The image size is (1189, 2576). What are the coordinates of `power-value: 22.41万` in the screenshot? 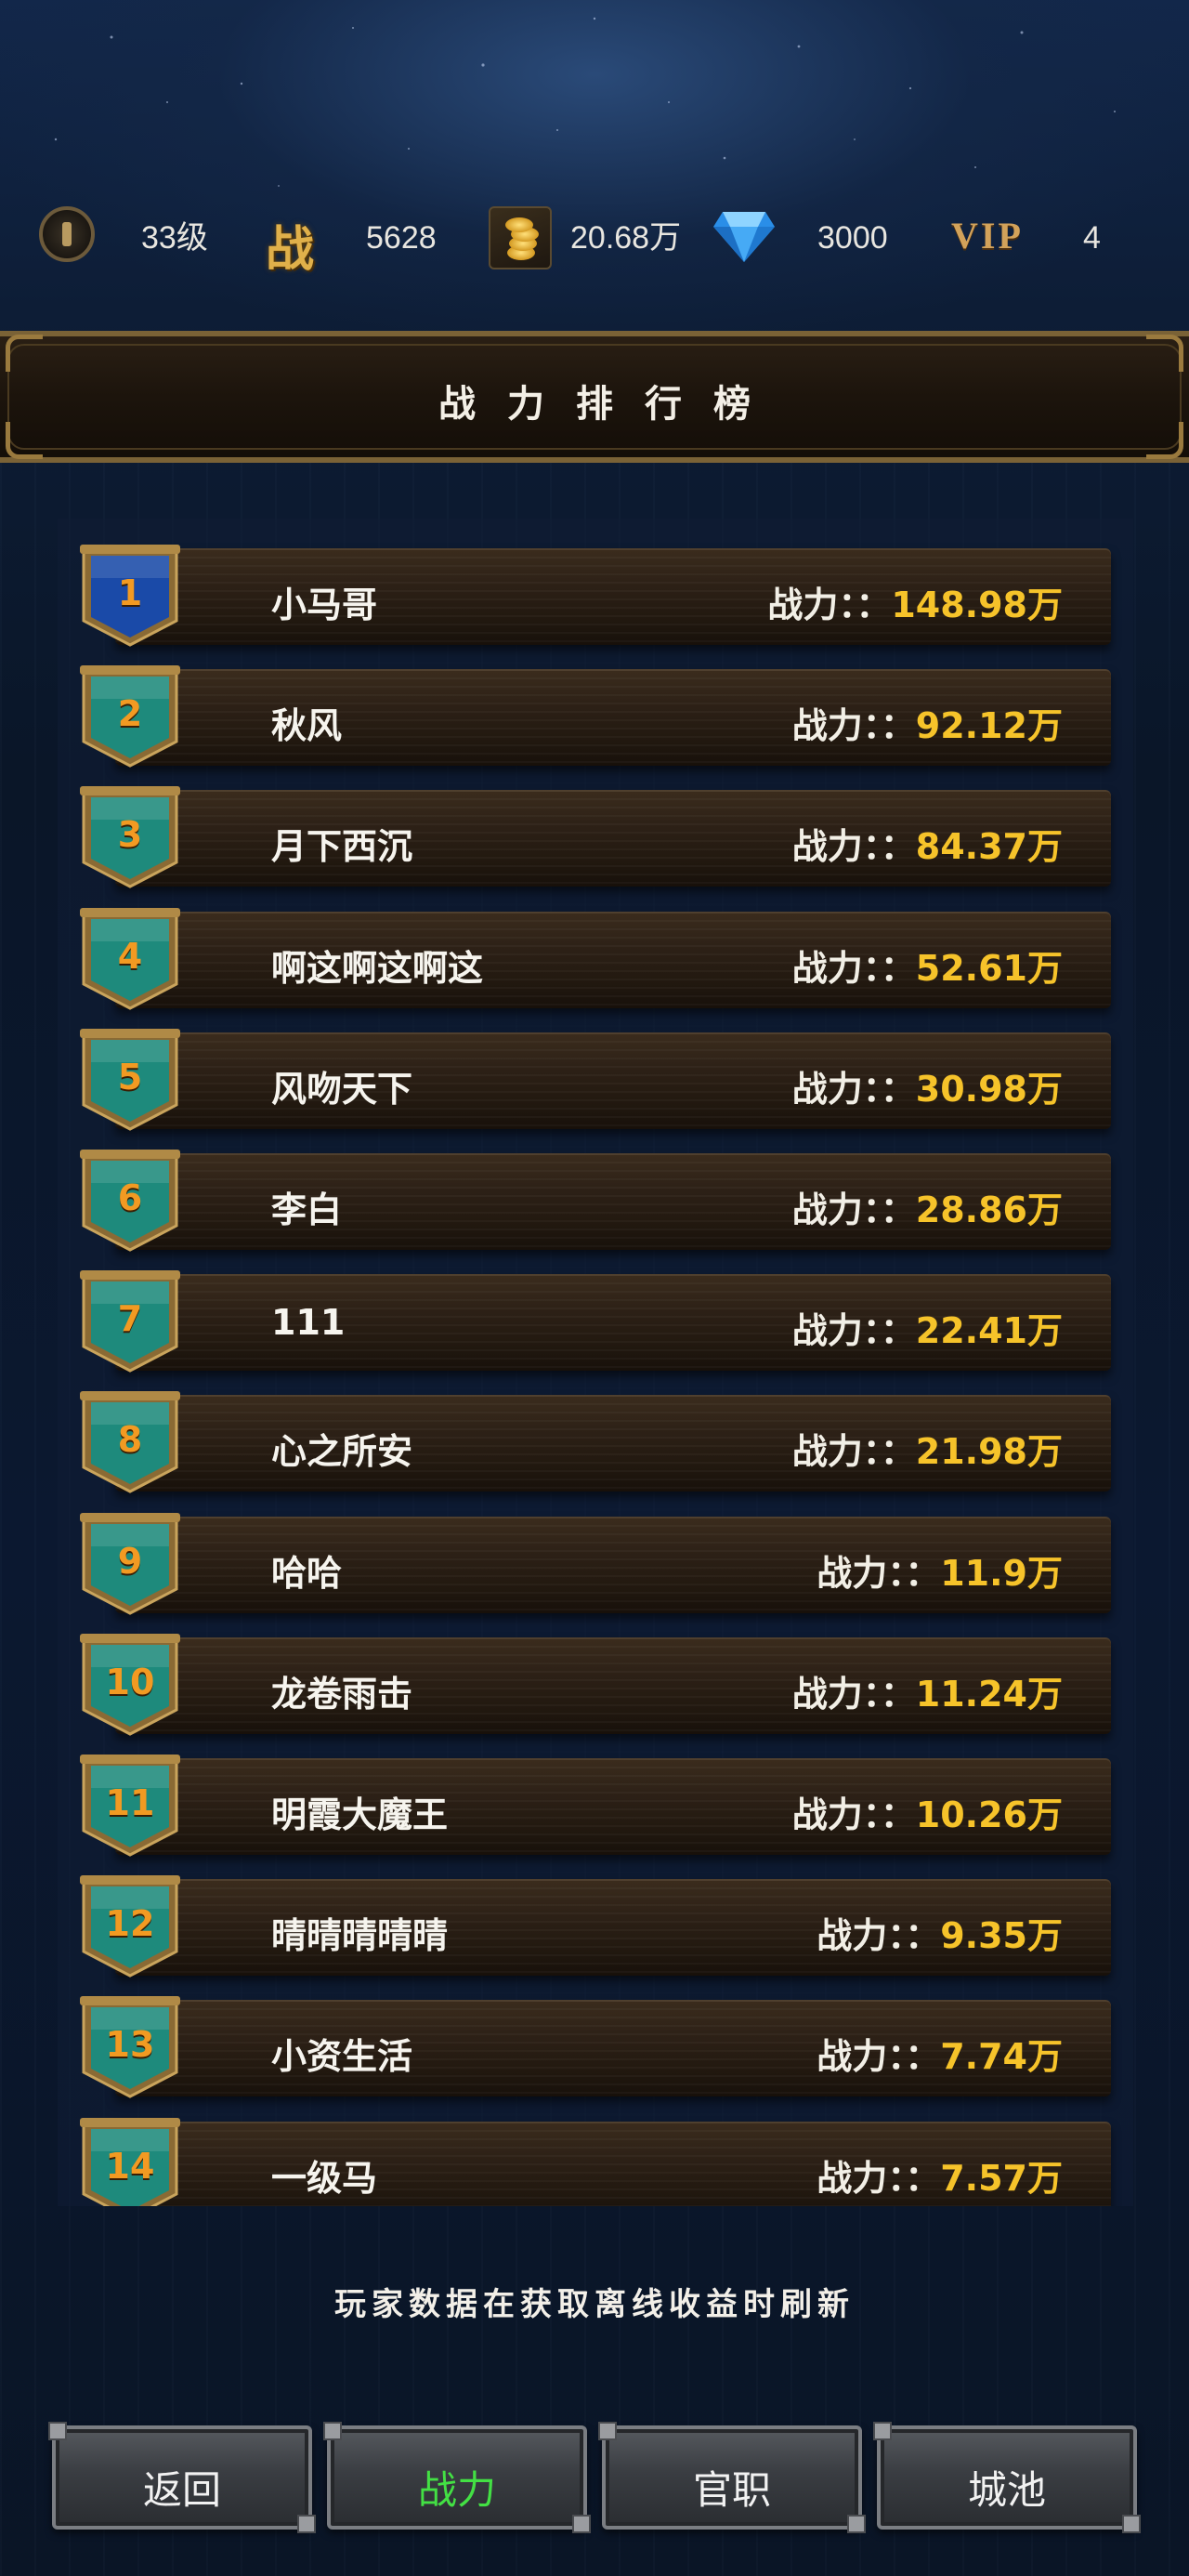 It's located at (989, 1331).